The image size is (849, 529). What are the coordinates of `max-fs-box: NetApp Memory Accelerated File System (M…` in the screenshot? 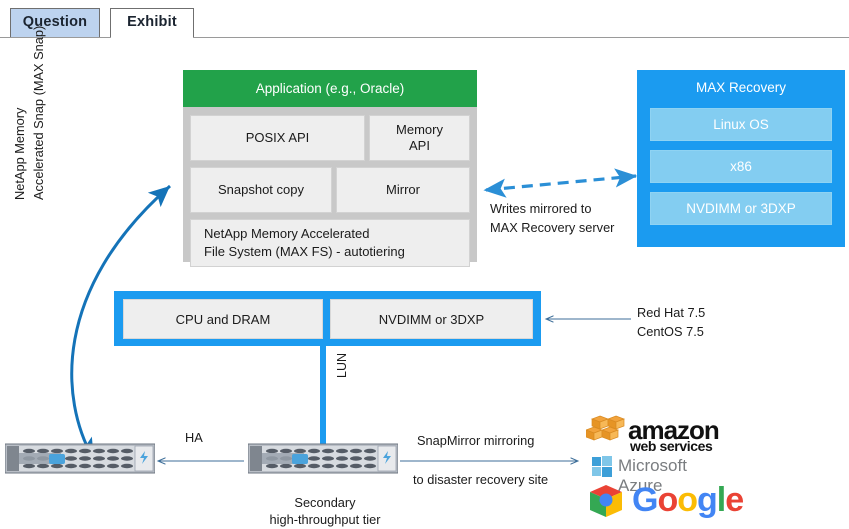 It's located at (330, 243).